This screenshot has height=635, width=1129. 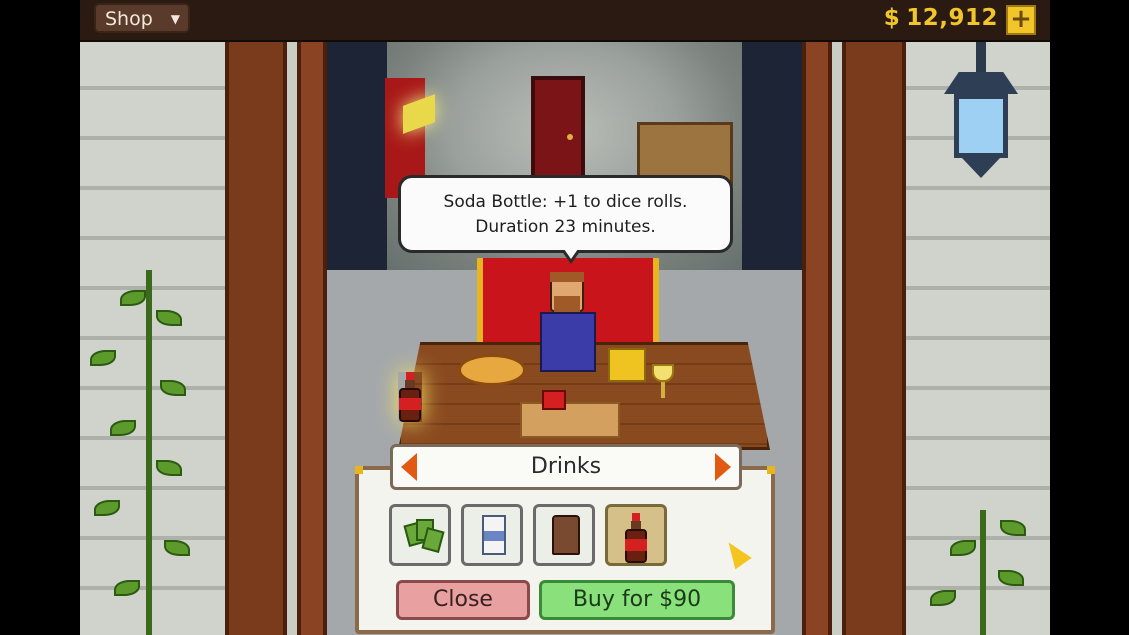 I want to click on money-display: $12,912, so click(x=941, y=18).